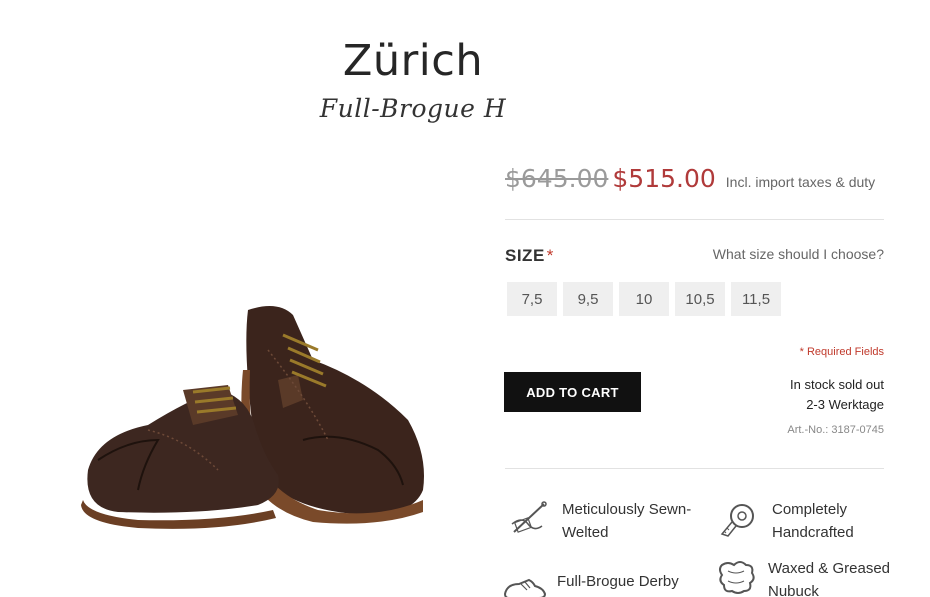 This screenshot has height=597, width=930. I want to click on measuring-tape-icon, so click(737, 520).